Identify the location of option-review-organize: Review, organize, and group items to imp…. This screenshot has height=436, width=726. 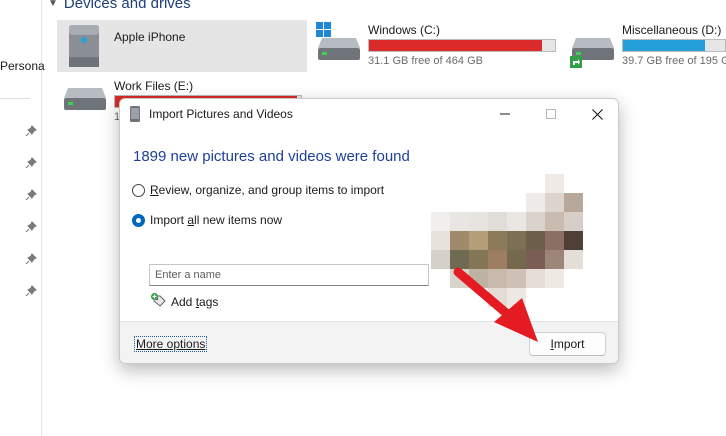
(258, 190).